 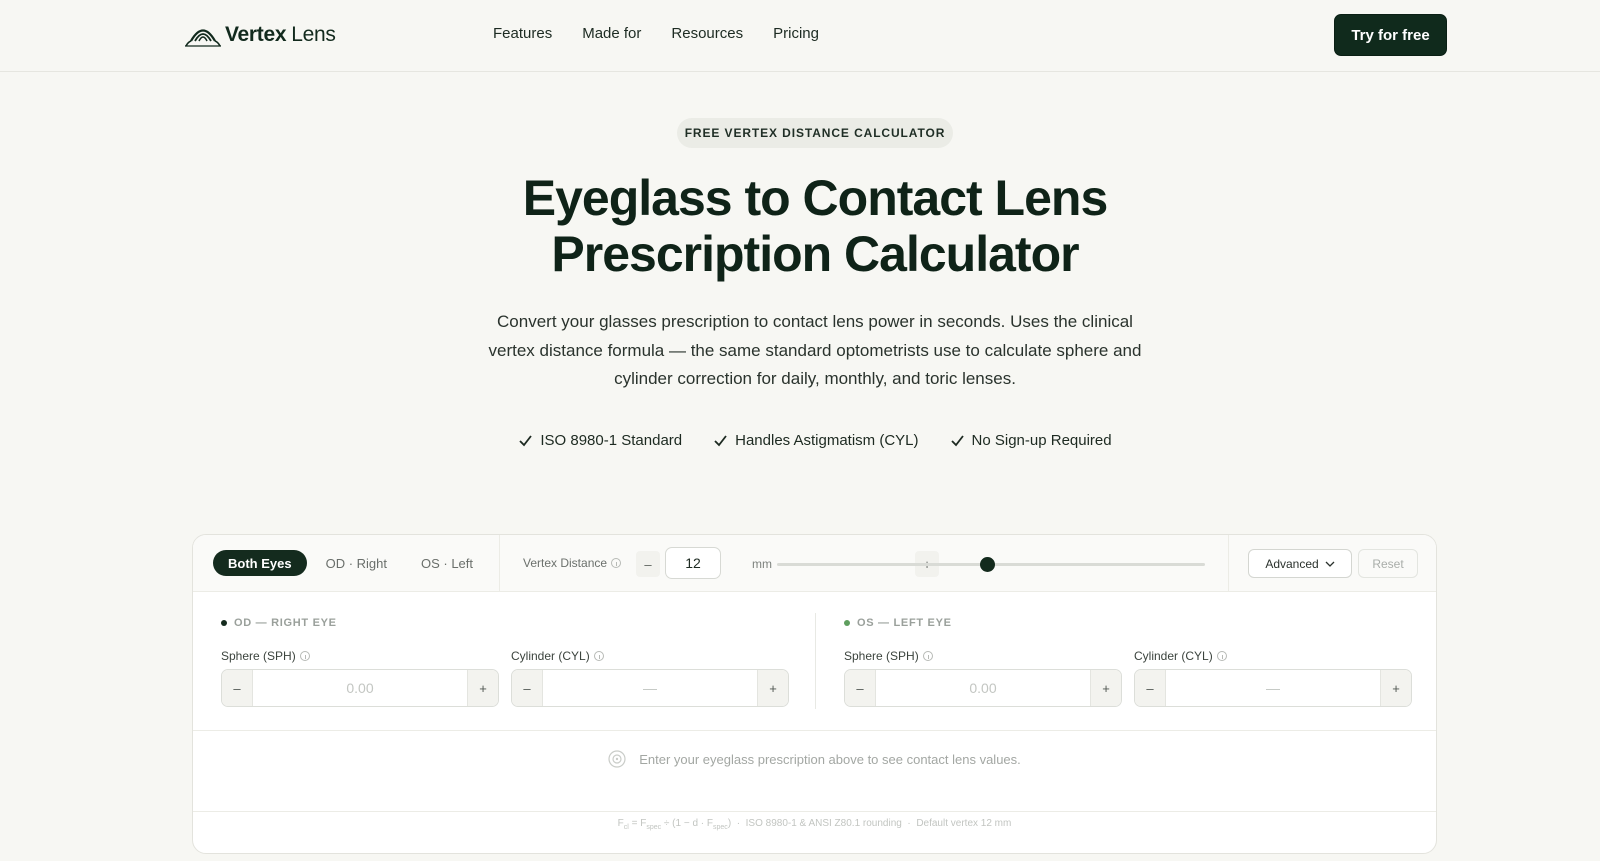 I want to click on right-cylinder-stepper: – — +, so click(x=650, y=688).